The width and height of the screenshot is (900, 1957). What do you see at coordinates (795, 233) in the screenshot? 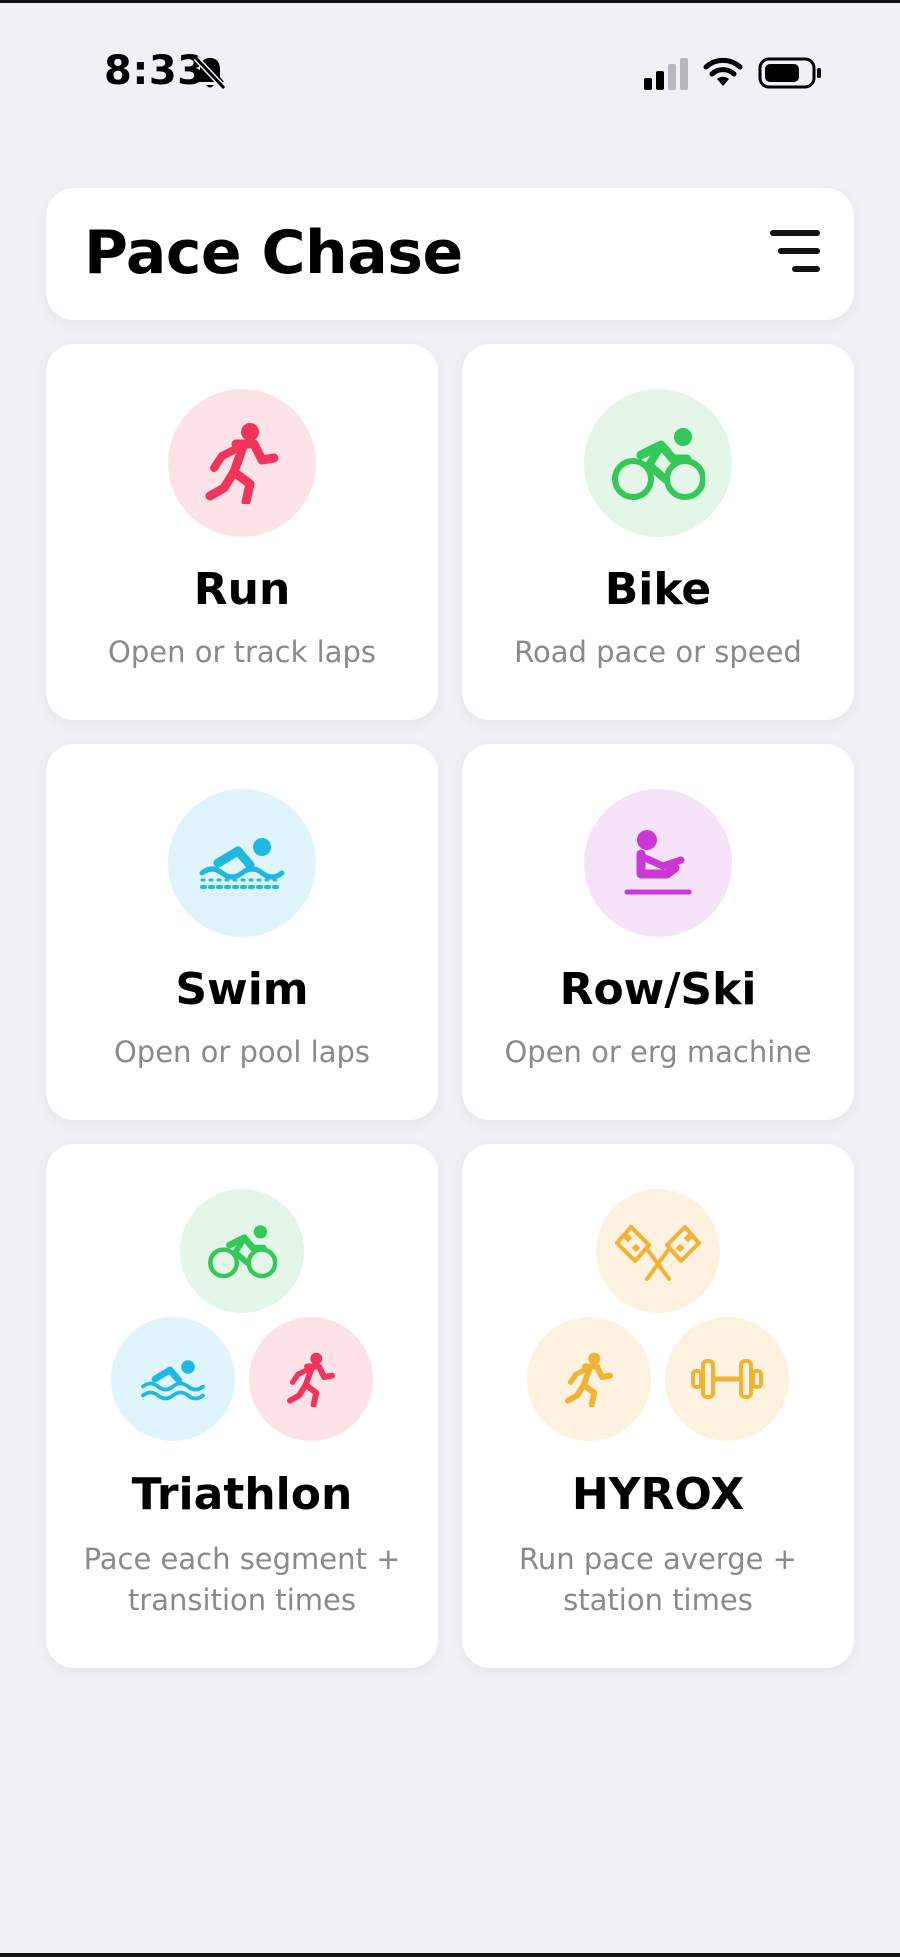
I see `menu-line-top` at bounding box center [795, 233].